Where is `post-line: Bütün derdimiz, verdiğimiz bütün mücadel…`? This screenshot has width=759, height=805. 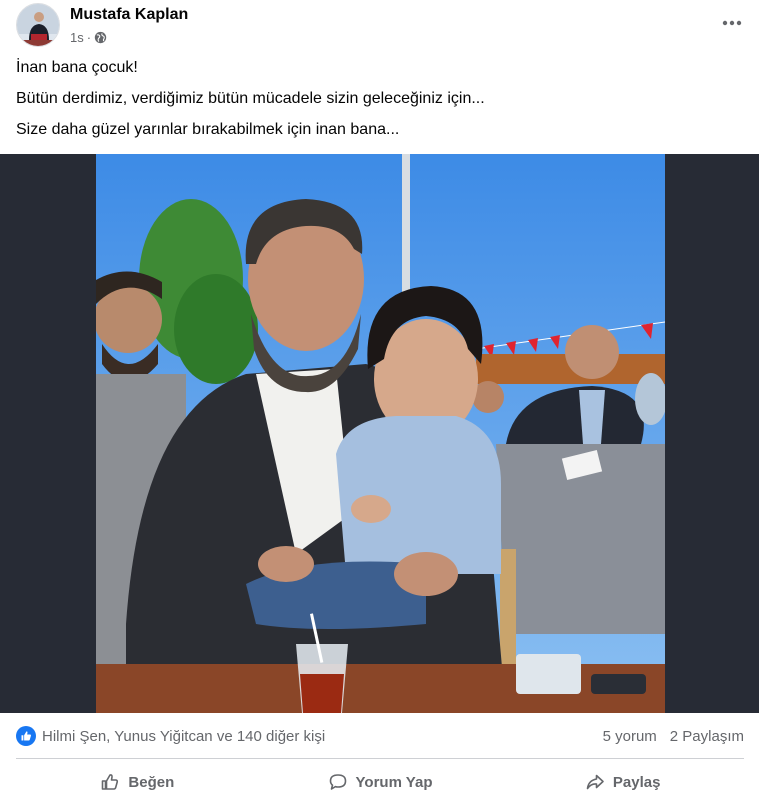 post-line: Bütün derdimiz, verdiğimiz bütün mücadel… is located at coordinates (250, 98).